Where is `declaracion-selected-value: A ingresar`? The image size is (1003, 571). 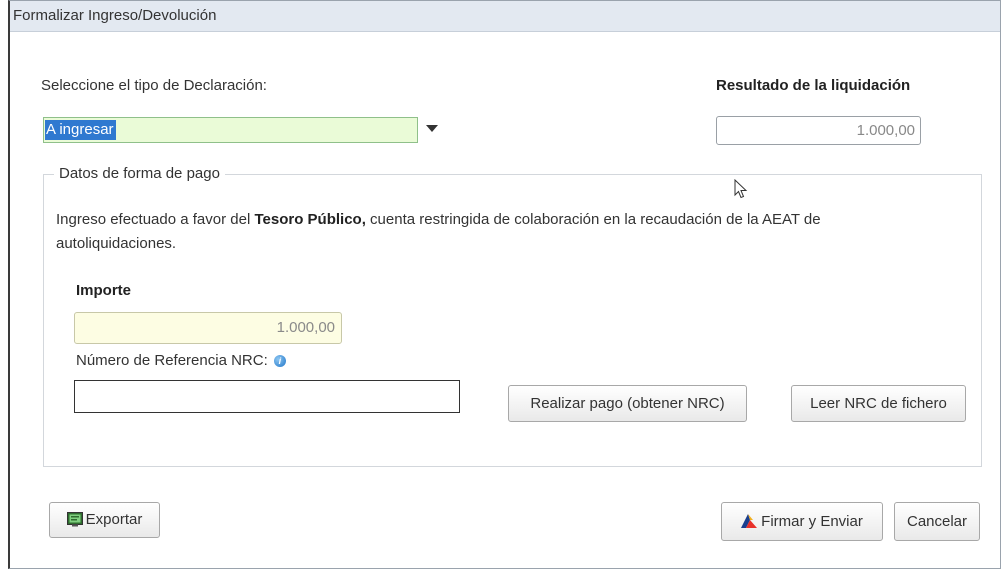 declaracion-selected-value: A ingresar is located at coordinates (80, 130).